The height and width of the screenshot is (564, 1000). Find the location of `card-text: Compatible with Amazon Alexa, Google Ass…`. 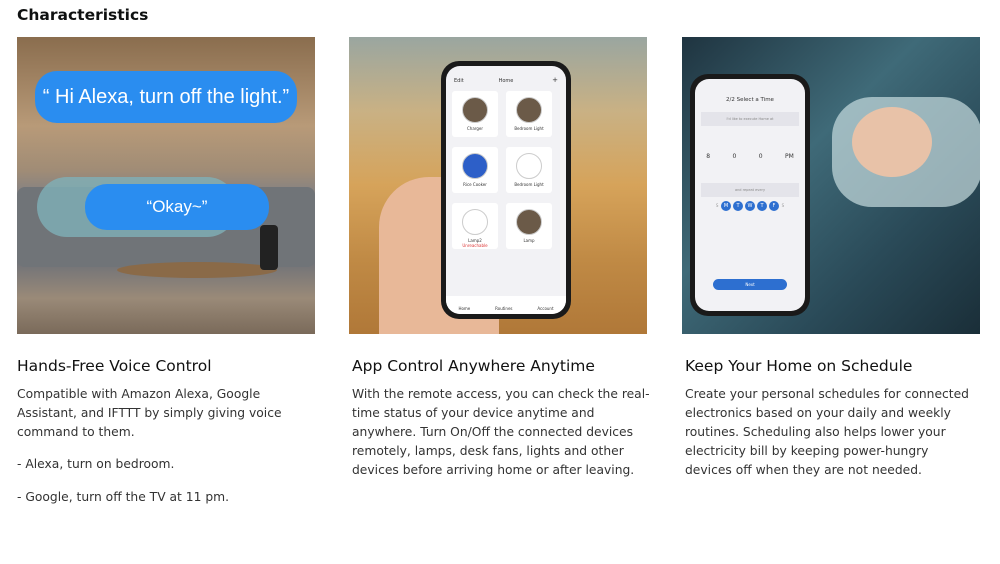

card-text: Compatible with Amazon Alexa, Google Ass… is located at coordinates (149, 413).